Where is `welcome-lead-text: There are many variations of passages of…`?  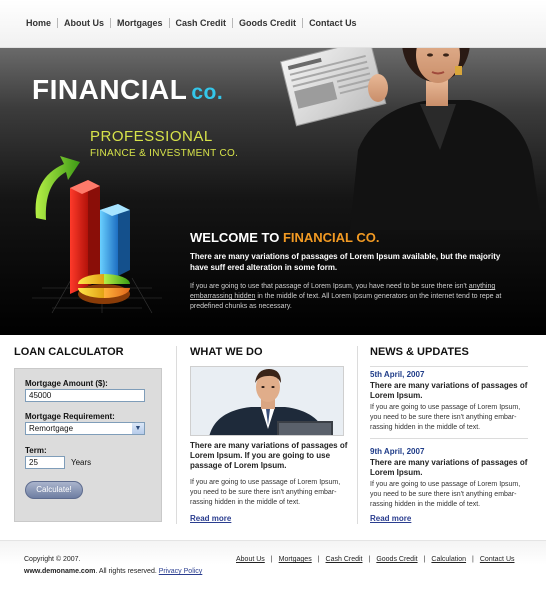 welcome-lead-text: There are many variations of passages of… is located at coordinates (345, 262).